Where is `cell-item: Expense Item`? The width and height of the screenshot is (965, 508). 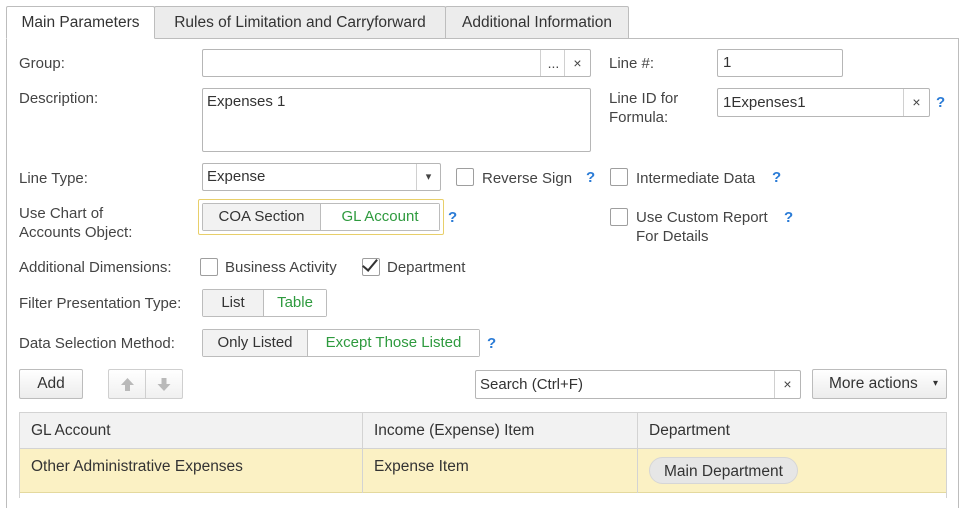 cell-item: Expense Item is located at coordinates (421, 466).